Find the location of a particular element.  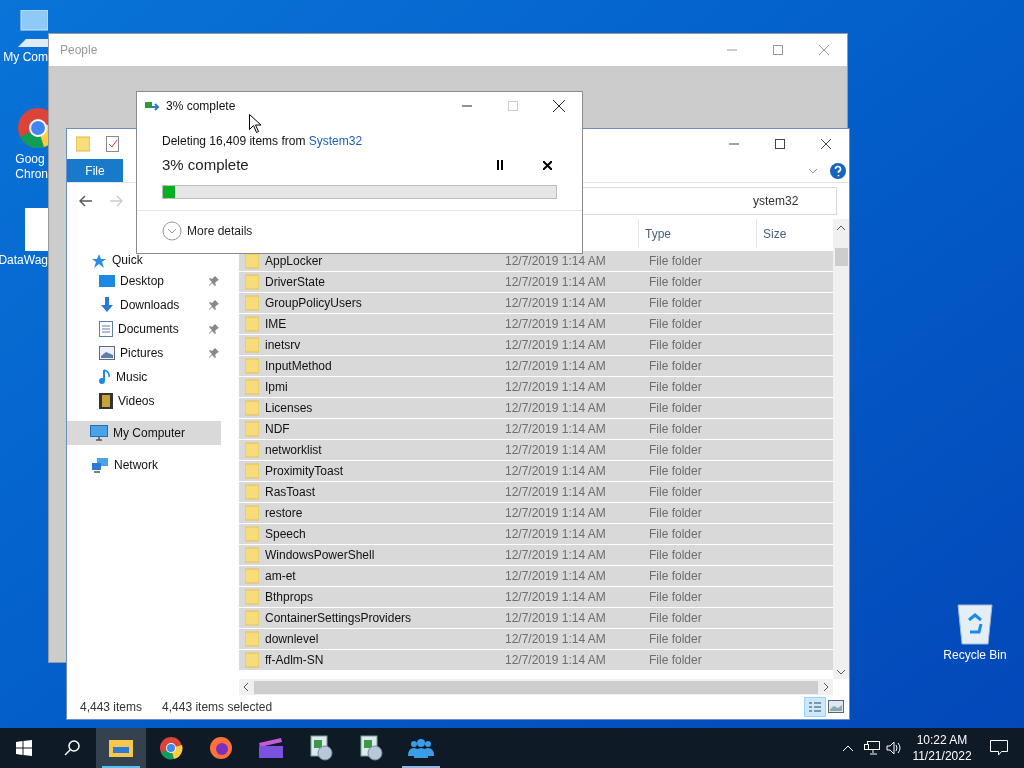

scroll-down-icon is located at coordinates (841, 672).